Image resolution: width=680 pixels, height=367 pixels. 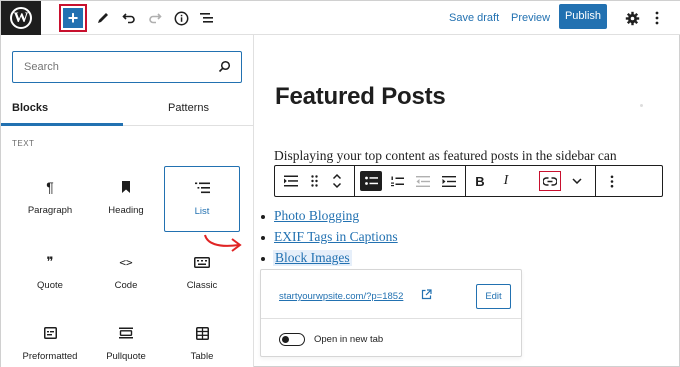 What do you see at coordinates (155, 18) in the screenshot?
I see `redo-icon` at bounding box center [155, 18].